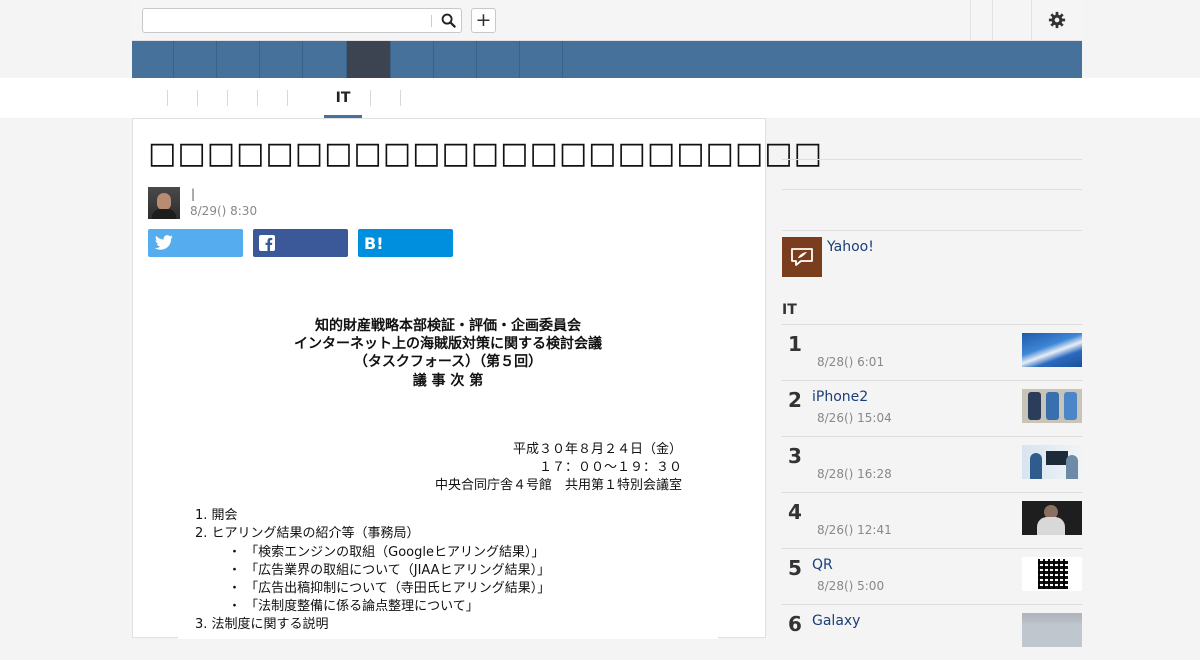 The height and width of the screenshot is (660, 1200). Describe the element at coordinates (448, 362) in the screenshot. I see `doc-heading-line: （タスクフォース）（第５回）` at that location.